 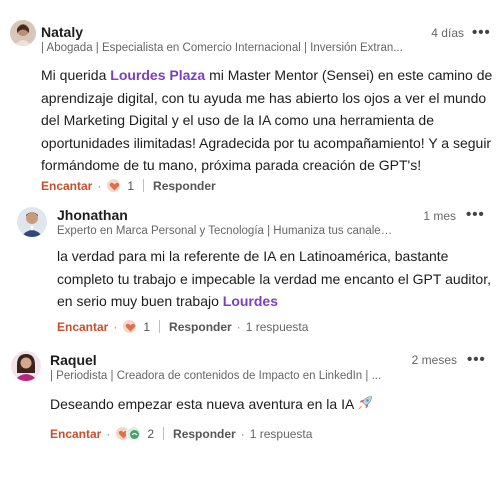 I want to click on timestamp: 4 días, so click(x=447, y=33).